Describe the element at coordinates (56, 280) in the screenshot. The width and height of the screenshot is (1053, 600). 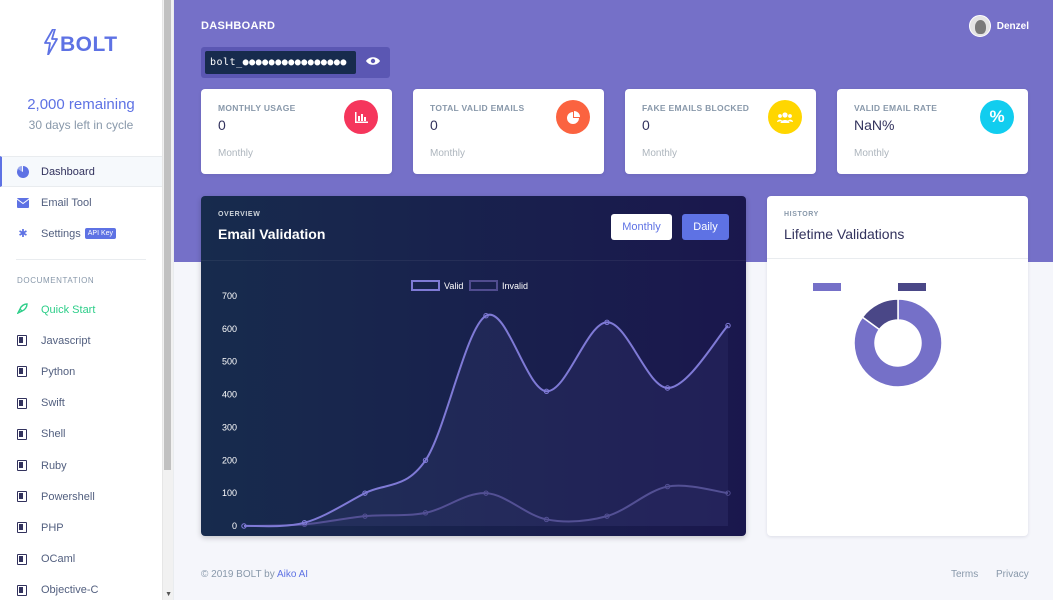
I see `docs-heading: DOCUMENTATION` at that location.